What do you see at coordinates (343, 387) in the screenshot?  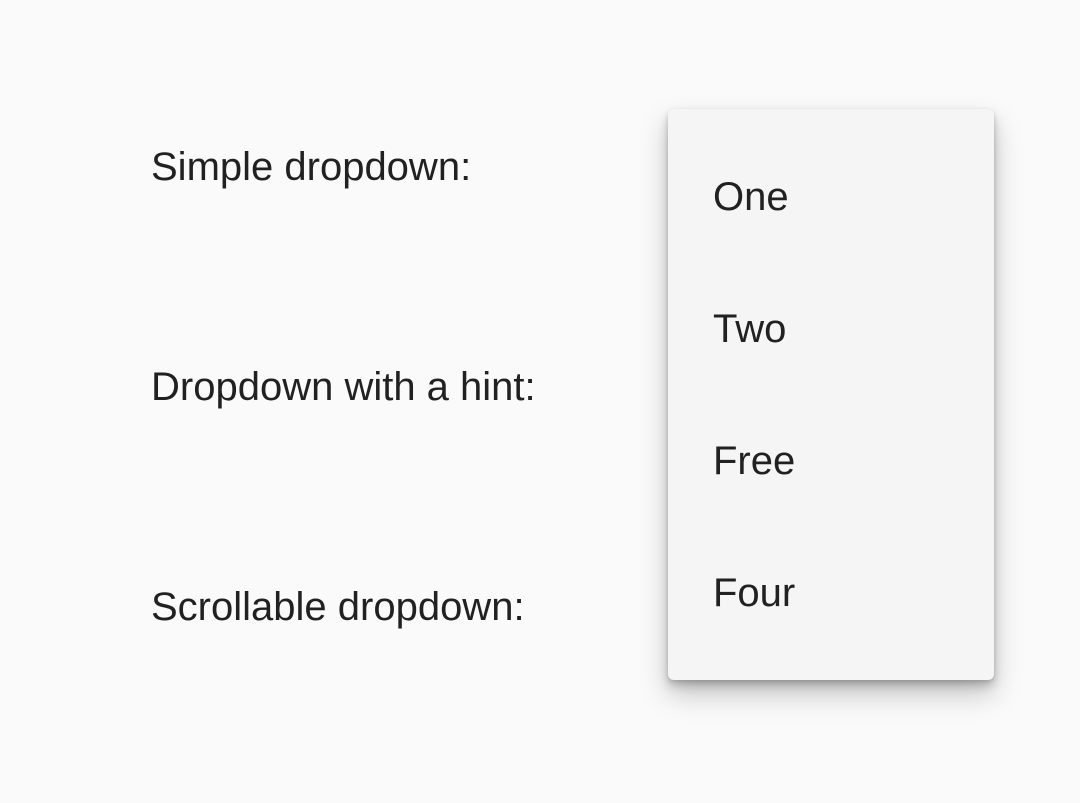 I see `hint-dropdown-label: Dropdown with a hint:` at bounding box center [343, 387].